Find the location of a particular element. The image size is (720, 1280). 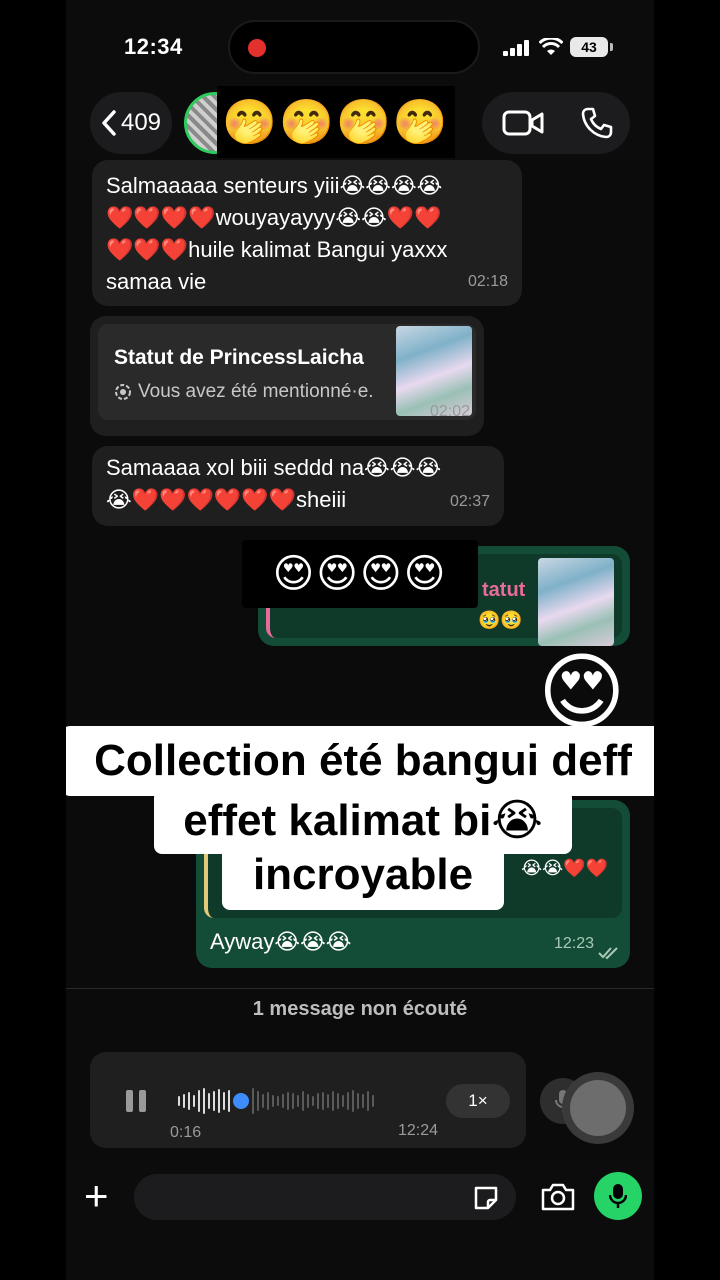

video-call-icon is located at coordinates (523, 123).